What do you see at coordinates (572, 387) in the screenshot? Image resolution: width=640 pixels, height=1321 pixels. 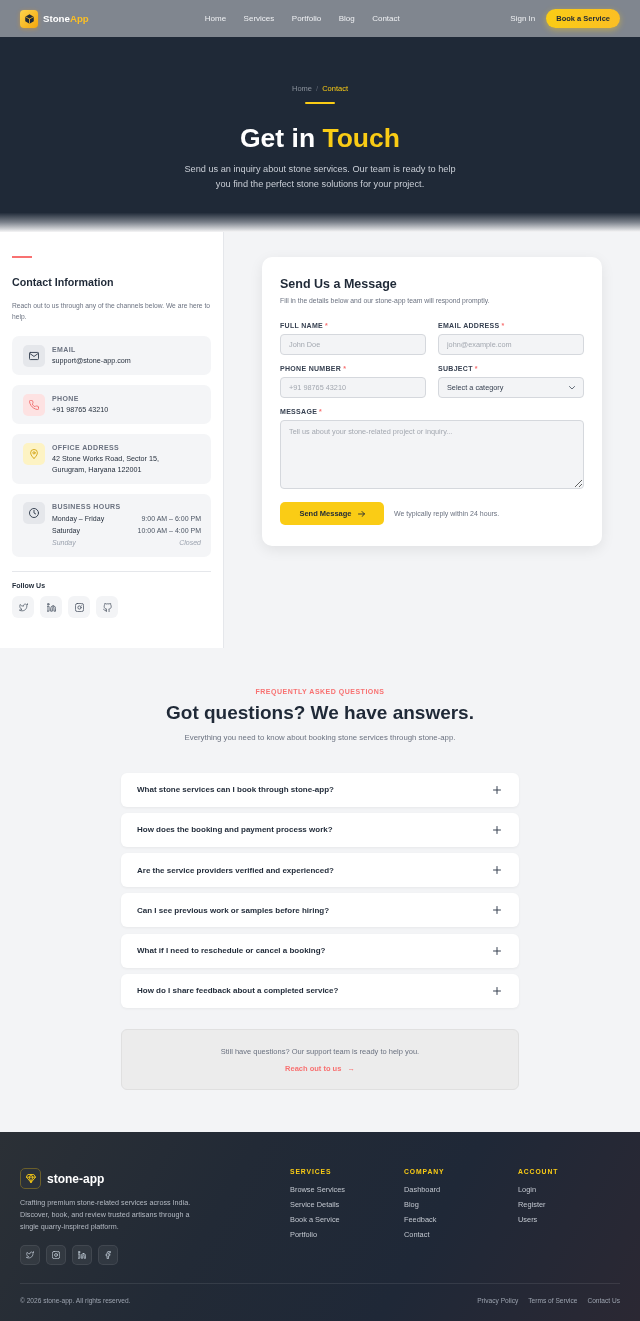 I see `chevron-down-icon` at bounding box center [572, 387].